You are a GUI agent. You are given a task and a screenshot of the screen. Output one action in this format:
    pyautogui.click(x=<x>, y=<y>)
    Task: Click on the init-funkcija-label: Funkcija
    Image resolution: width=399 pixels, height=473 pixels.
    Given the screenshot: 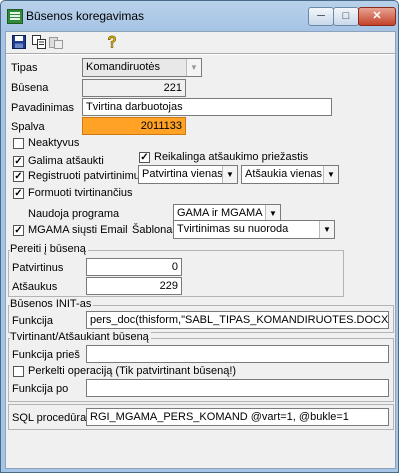 What is the action you would take?
    pyautogui.click(x=32, y=321)
    